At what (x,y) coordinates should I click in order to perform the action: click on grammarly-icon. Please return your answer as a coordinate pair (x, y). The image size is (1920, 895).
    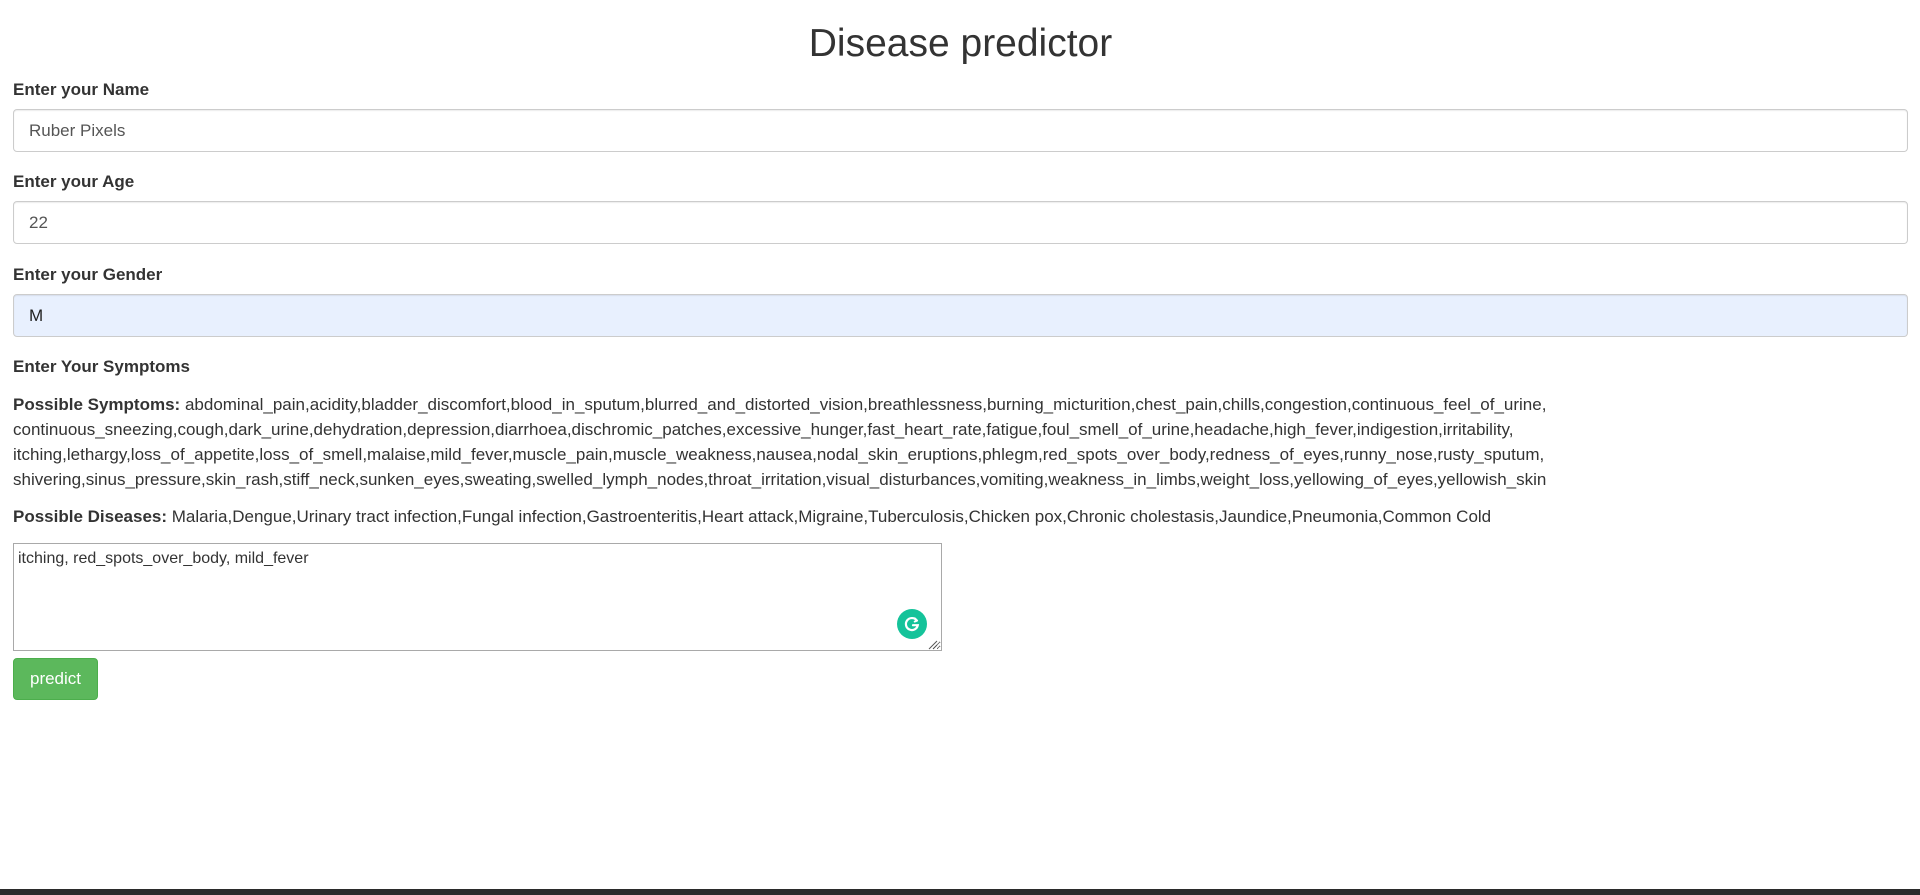
    Looking at the image, I should click on (912, 624).